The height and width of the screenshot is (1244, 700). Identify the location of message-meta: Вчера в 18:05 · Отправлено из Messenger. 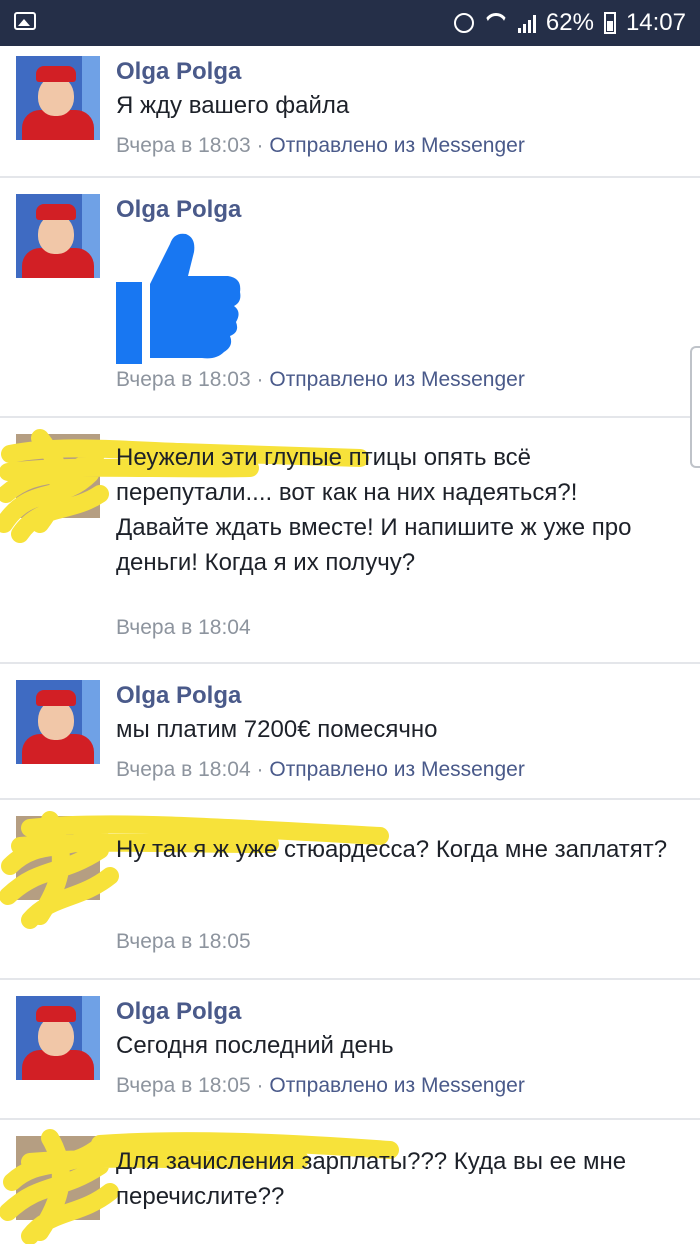
(320, 1086).